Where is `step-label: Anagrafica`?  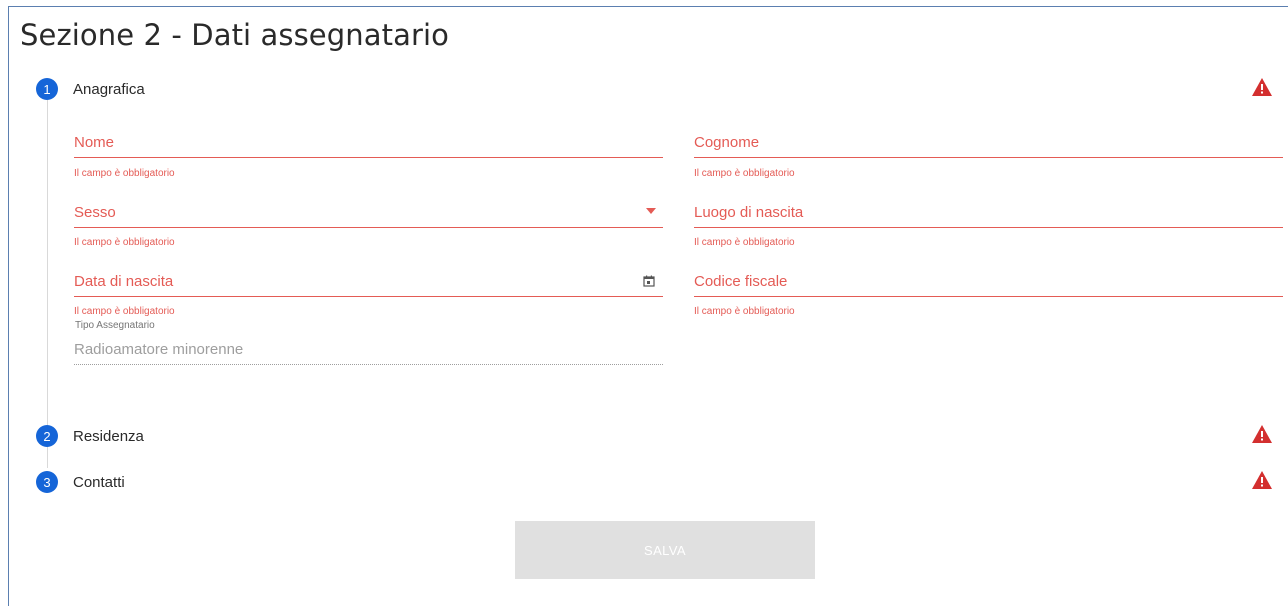
step-label: Anagrafica is located at coordinates (109, 89).